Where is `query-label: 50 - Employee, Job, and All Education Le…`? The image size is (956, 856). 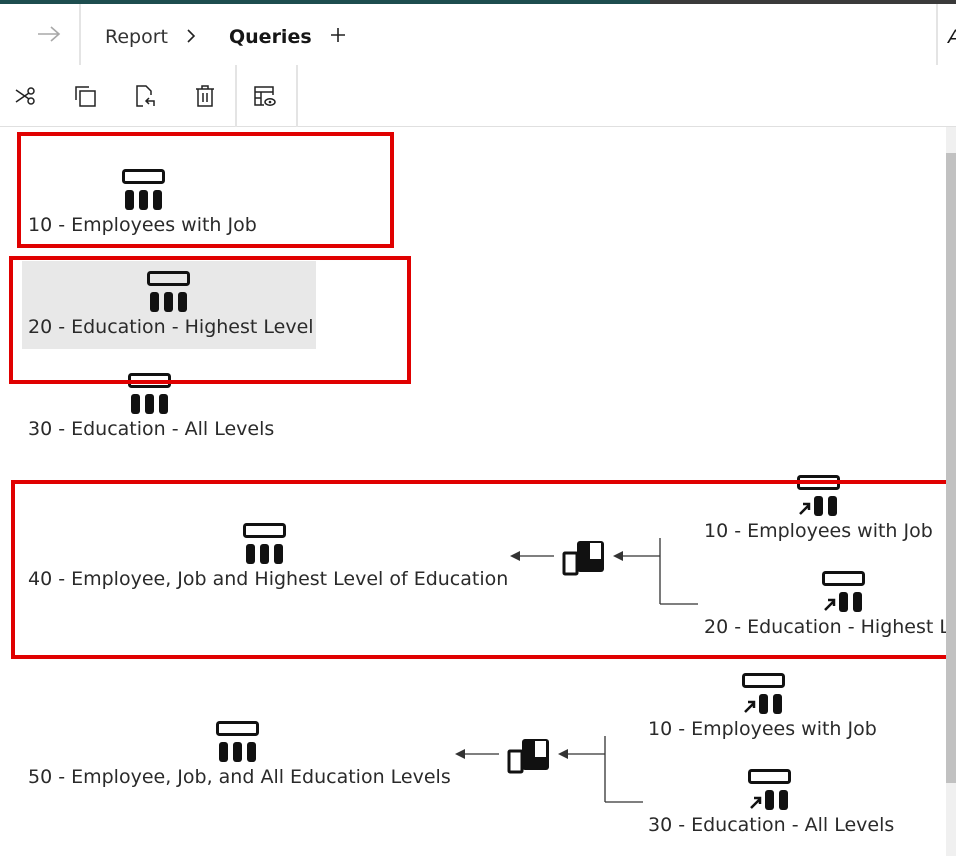
query-label: 50 - Employee, Job, and All Education Le… is located at coordinates (239, 777).